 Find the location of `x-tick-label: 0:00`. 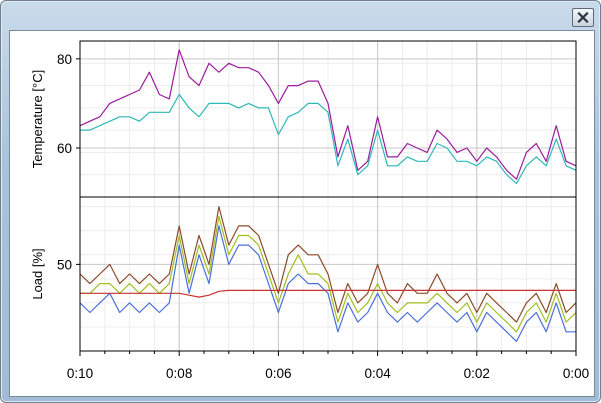

x-tick-label: 0:00 is located at coordinates (576, 373).